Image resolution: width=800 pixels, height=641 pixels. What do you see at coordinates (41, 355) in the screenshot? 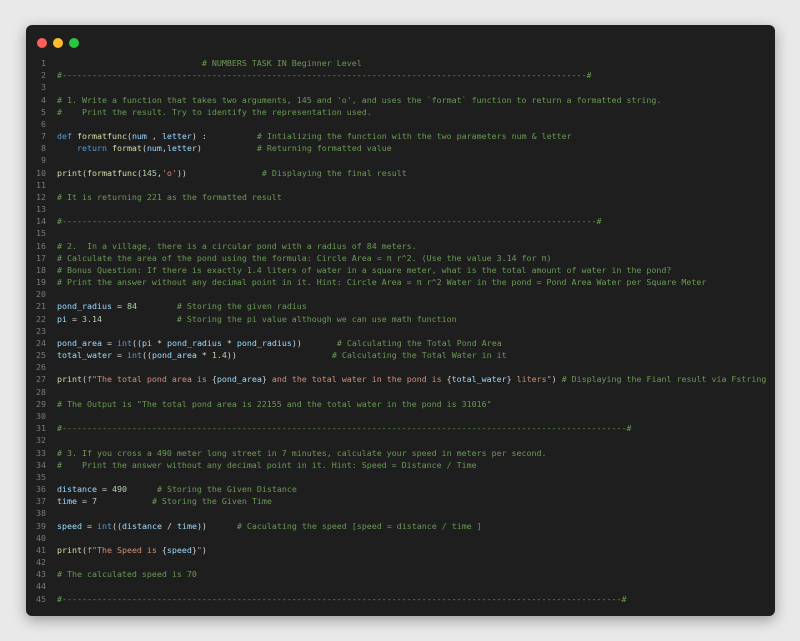
I see `line-number: 25` at bounding box center [41, 355].